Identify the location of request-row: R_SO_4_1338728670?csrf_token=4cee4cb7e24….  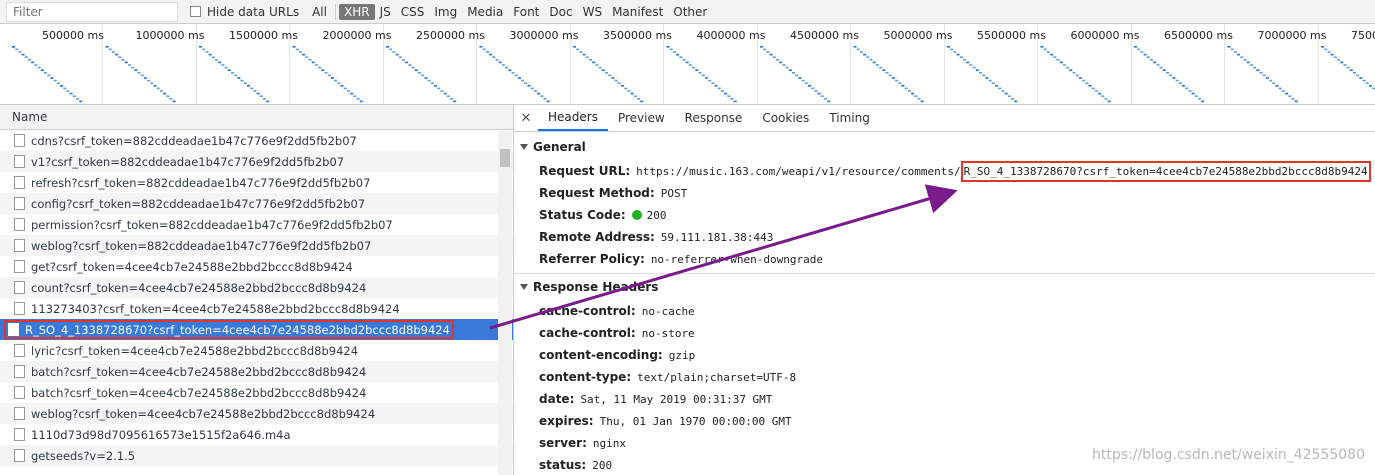
(256, 329).